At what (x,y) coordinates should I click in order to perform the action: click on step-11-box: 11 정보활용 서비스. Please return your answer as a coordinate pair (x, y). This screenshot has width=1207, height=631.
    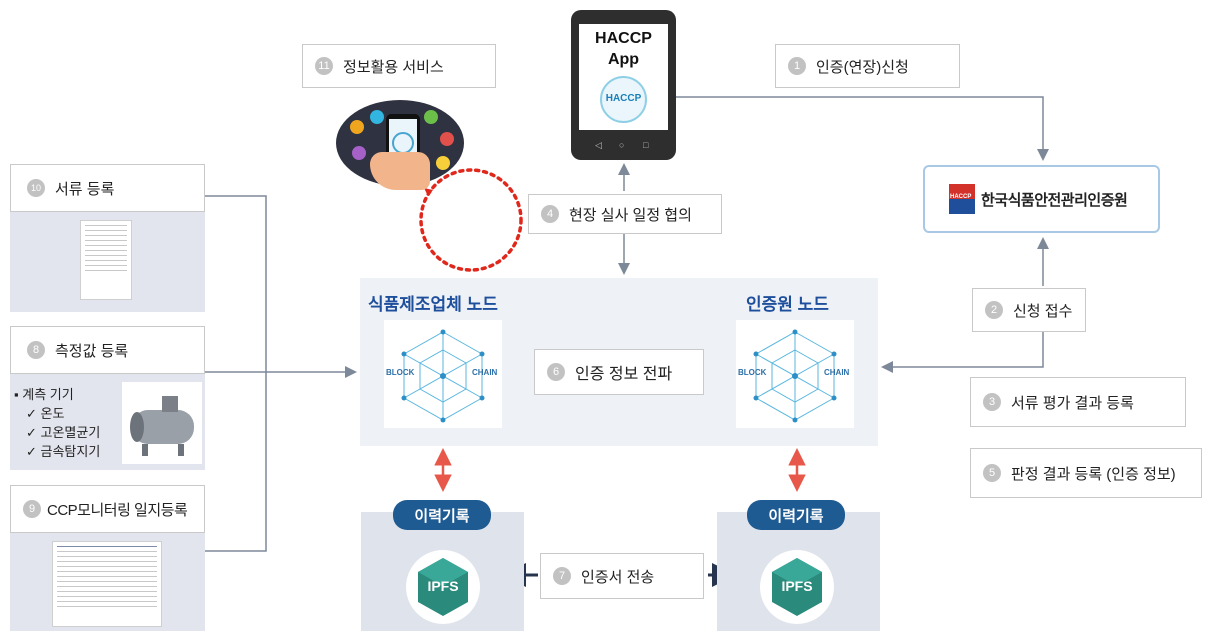
    Looking at the image, I should click on (399, 66).